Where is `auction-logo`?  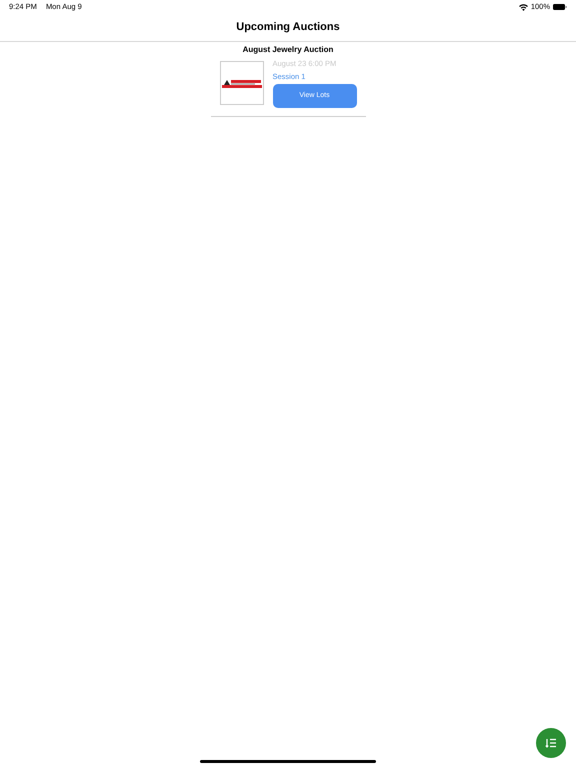 auction-logo is located at coordinates (242, 83).